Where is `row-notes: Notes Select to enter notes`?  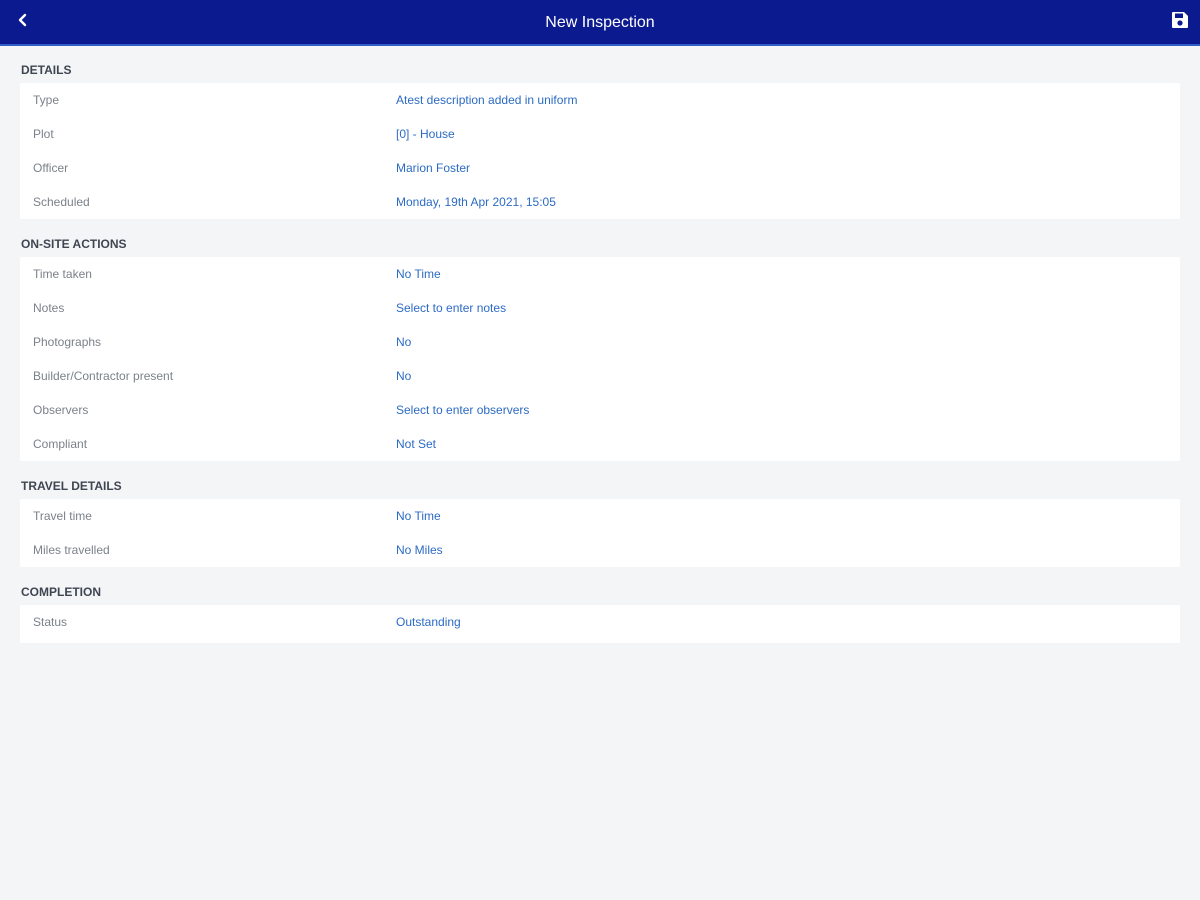 row-notes: Notes Select to enter notes is located at coordinates (600, 308).